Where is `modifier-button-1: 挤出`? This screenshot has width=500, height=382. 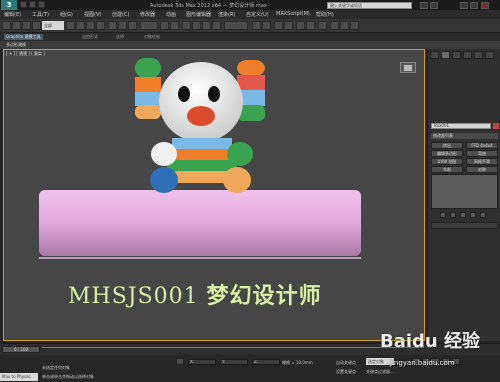
modifier-button-1: 挤出 is located at coordinates (447, 145).